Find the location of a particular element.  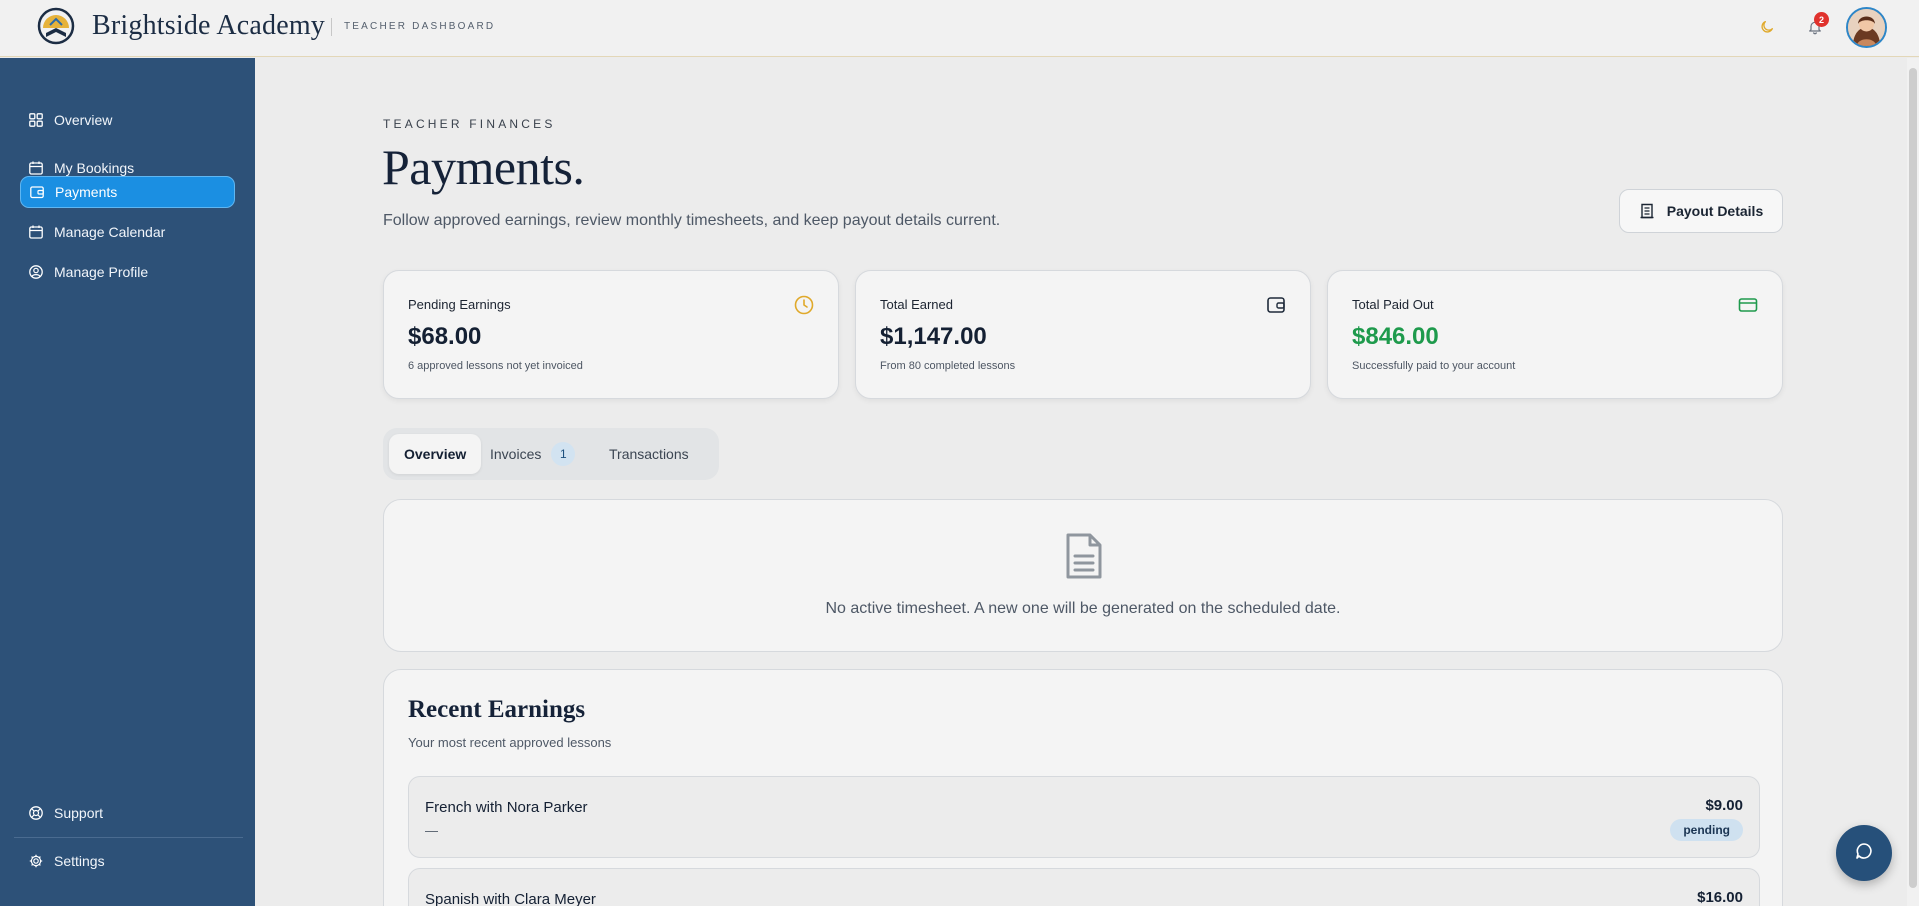

user-avatar is located at coordinates (1866, 27).